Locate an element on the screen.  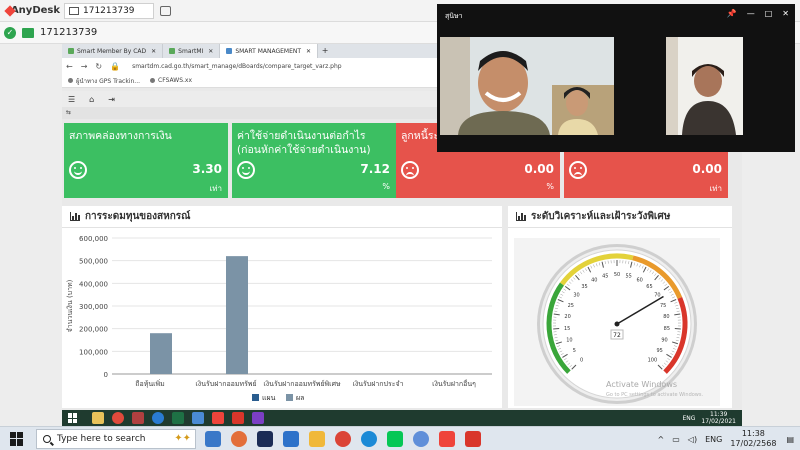
remote-edge-icon is located at coordinates (158, 418).